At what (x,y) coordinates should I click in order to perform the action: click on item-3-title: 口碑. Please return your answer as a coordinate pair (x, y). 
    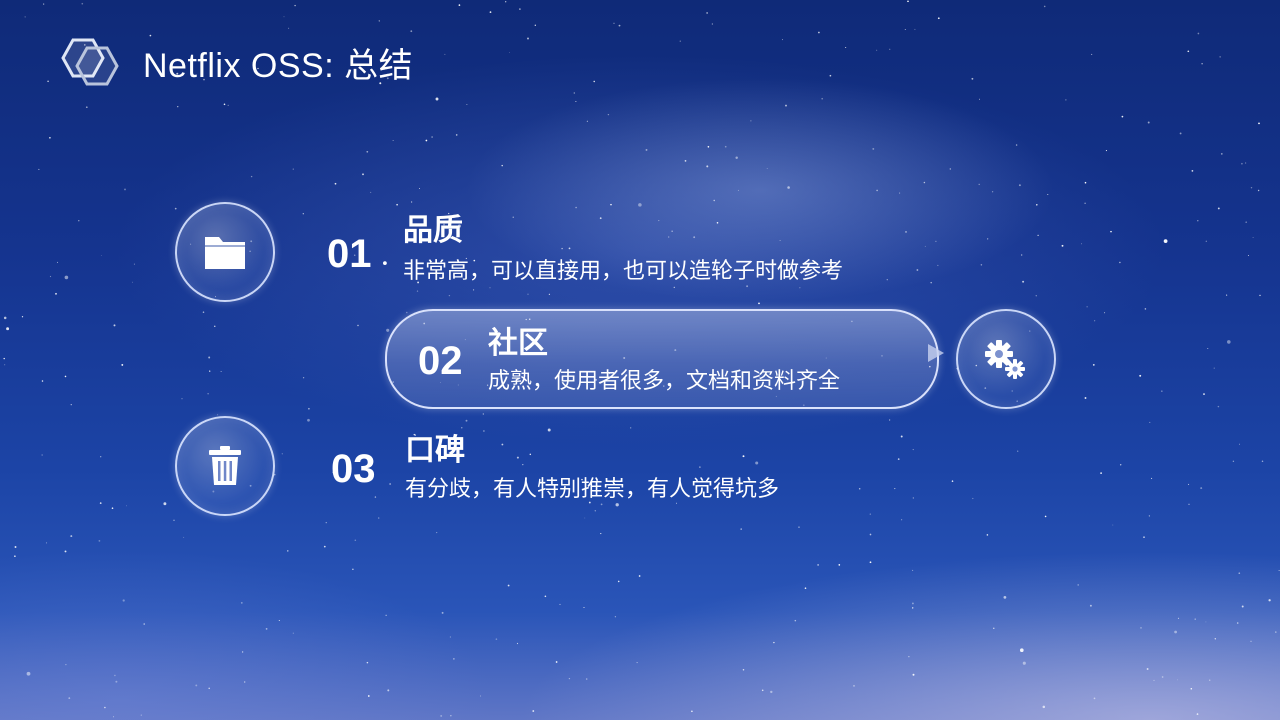
    Looking at the image, I should click on (435, 450).